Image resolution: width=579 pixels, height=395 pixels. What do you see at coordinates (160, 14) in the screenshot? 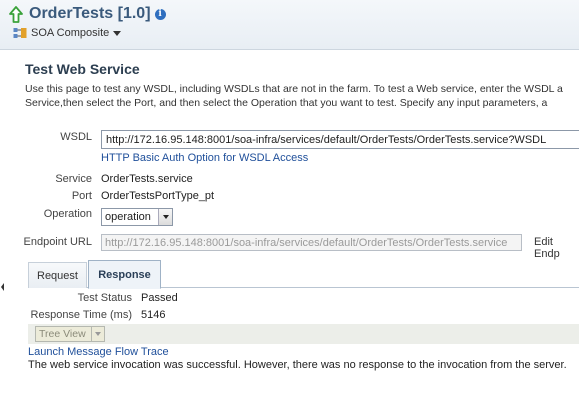
I see `info-icon: i` at bounding box center [160, 14].